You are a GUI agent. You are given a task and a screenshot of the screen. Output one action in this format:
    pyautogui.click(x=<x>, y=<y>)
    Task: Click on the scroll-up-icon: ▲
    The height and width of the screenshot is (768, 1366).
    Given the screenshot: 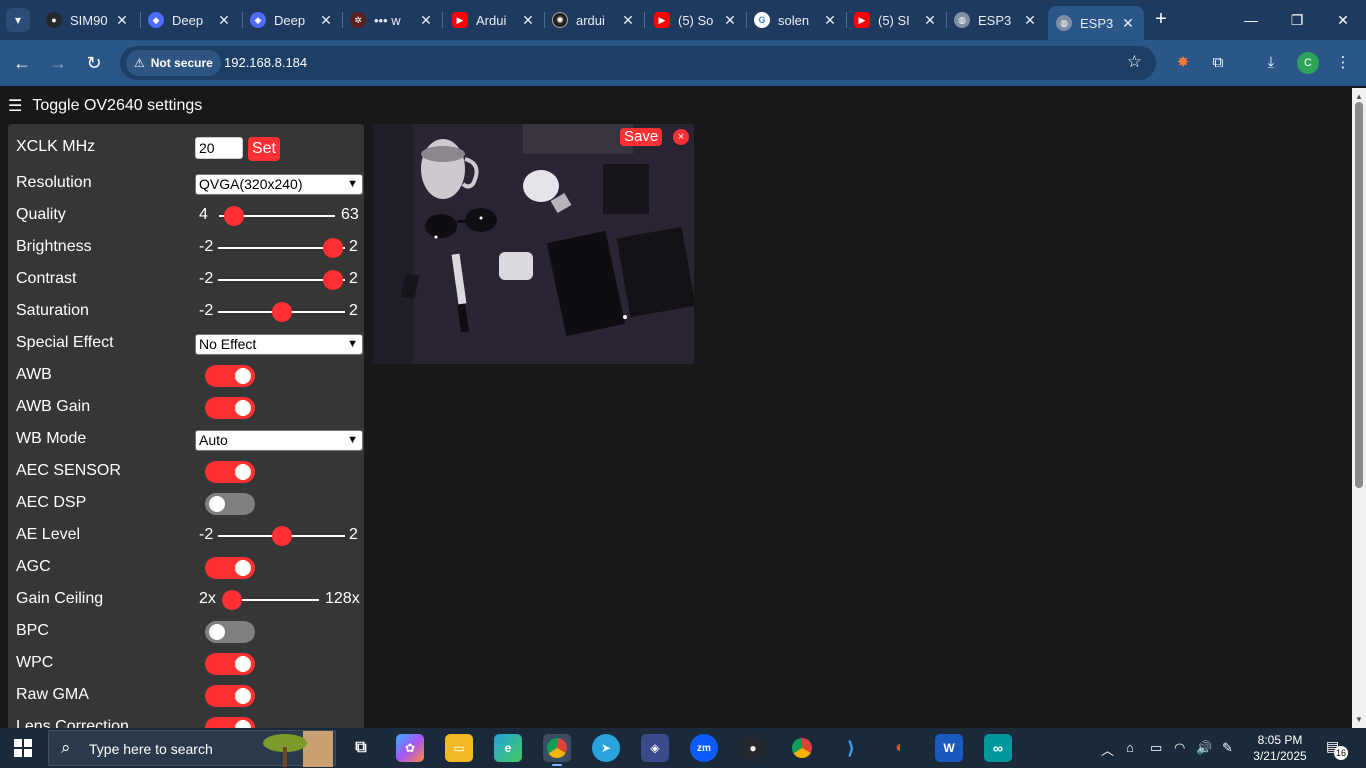 What is the action you would take?
    pyautogui.click(x=1359, y=96)
    